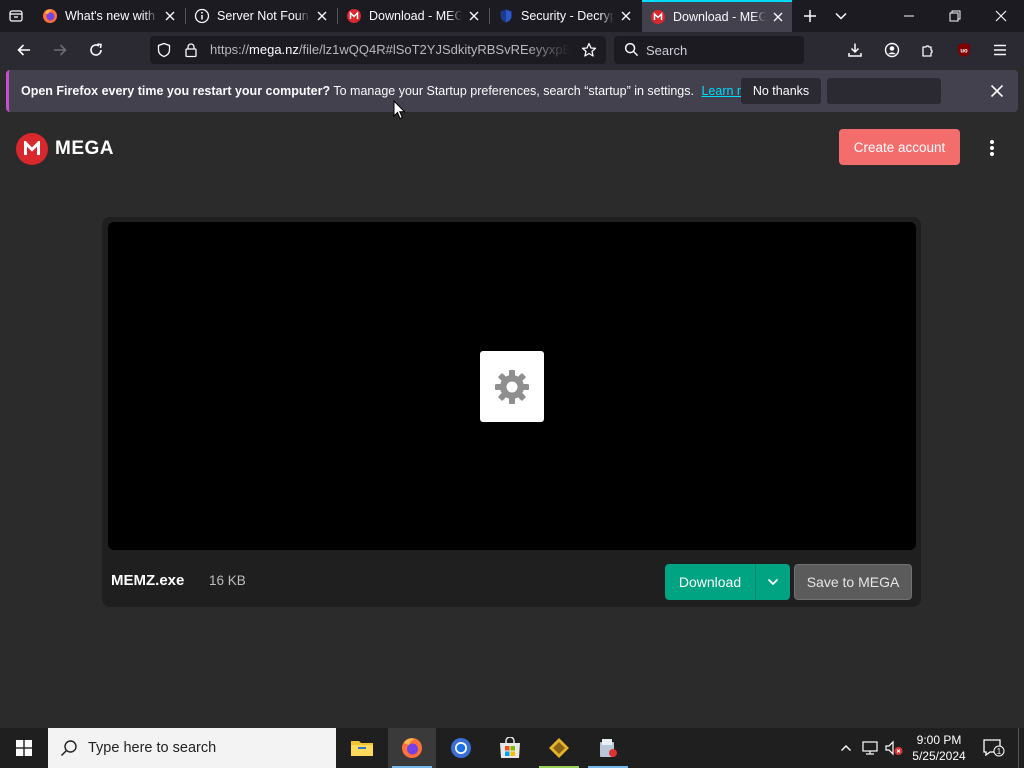 The image size is (1024, 768). What do you see at coordinates (909, 16) in the screenshot?
I see `minimize-window-icon` at bounding box center [909, 16].